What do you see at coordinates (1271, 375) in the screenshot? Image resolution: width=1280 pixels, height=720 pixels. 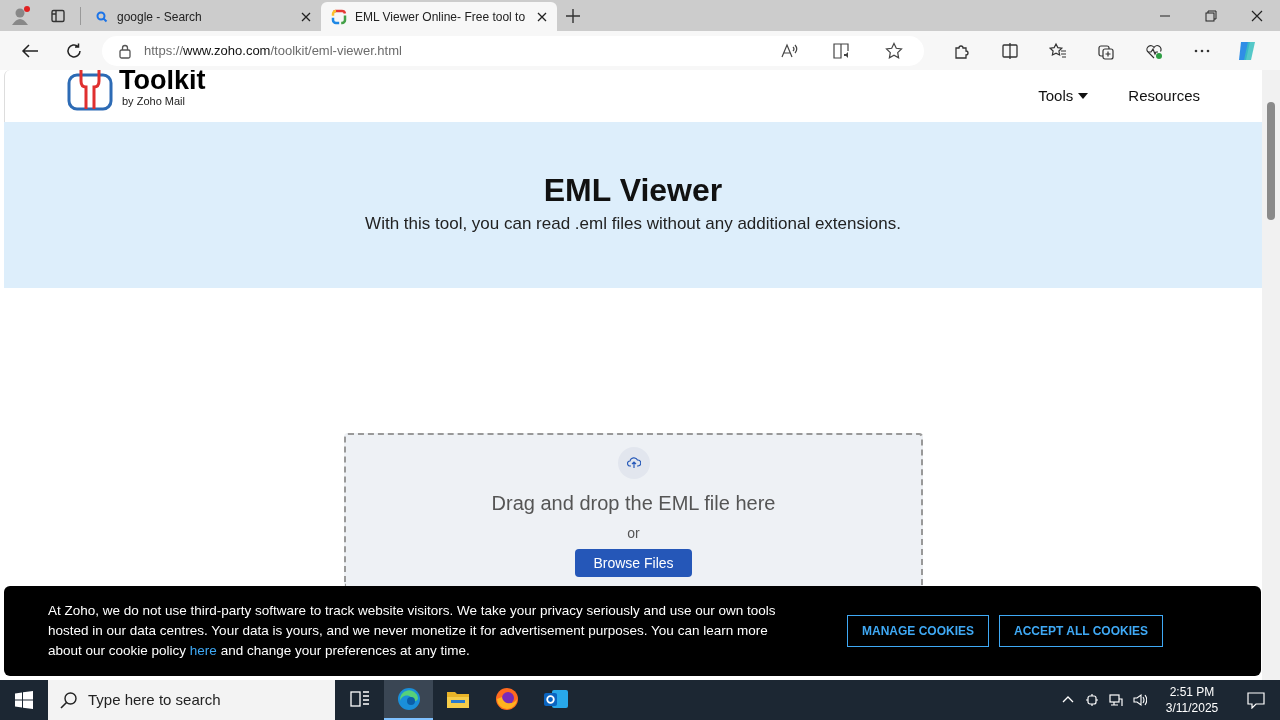 I see `scrollbar` at bounding box center [1271, 375].